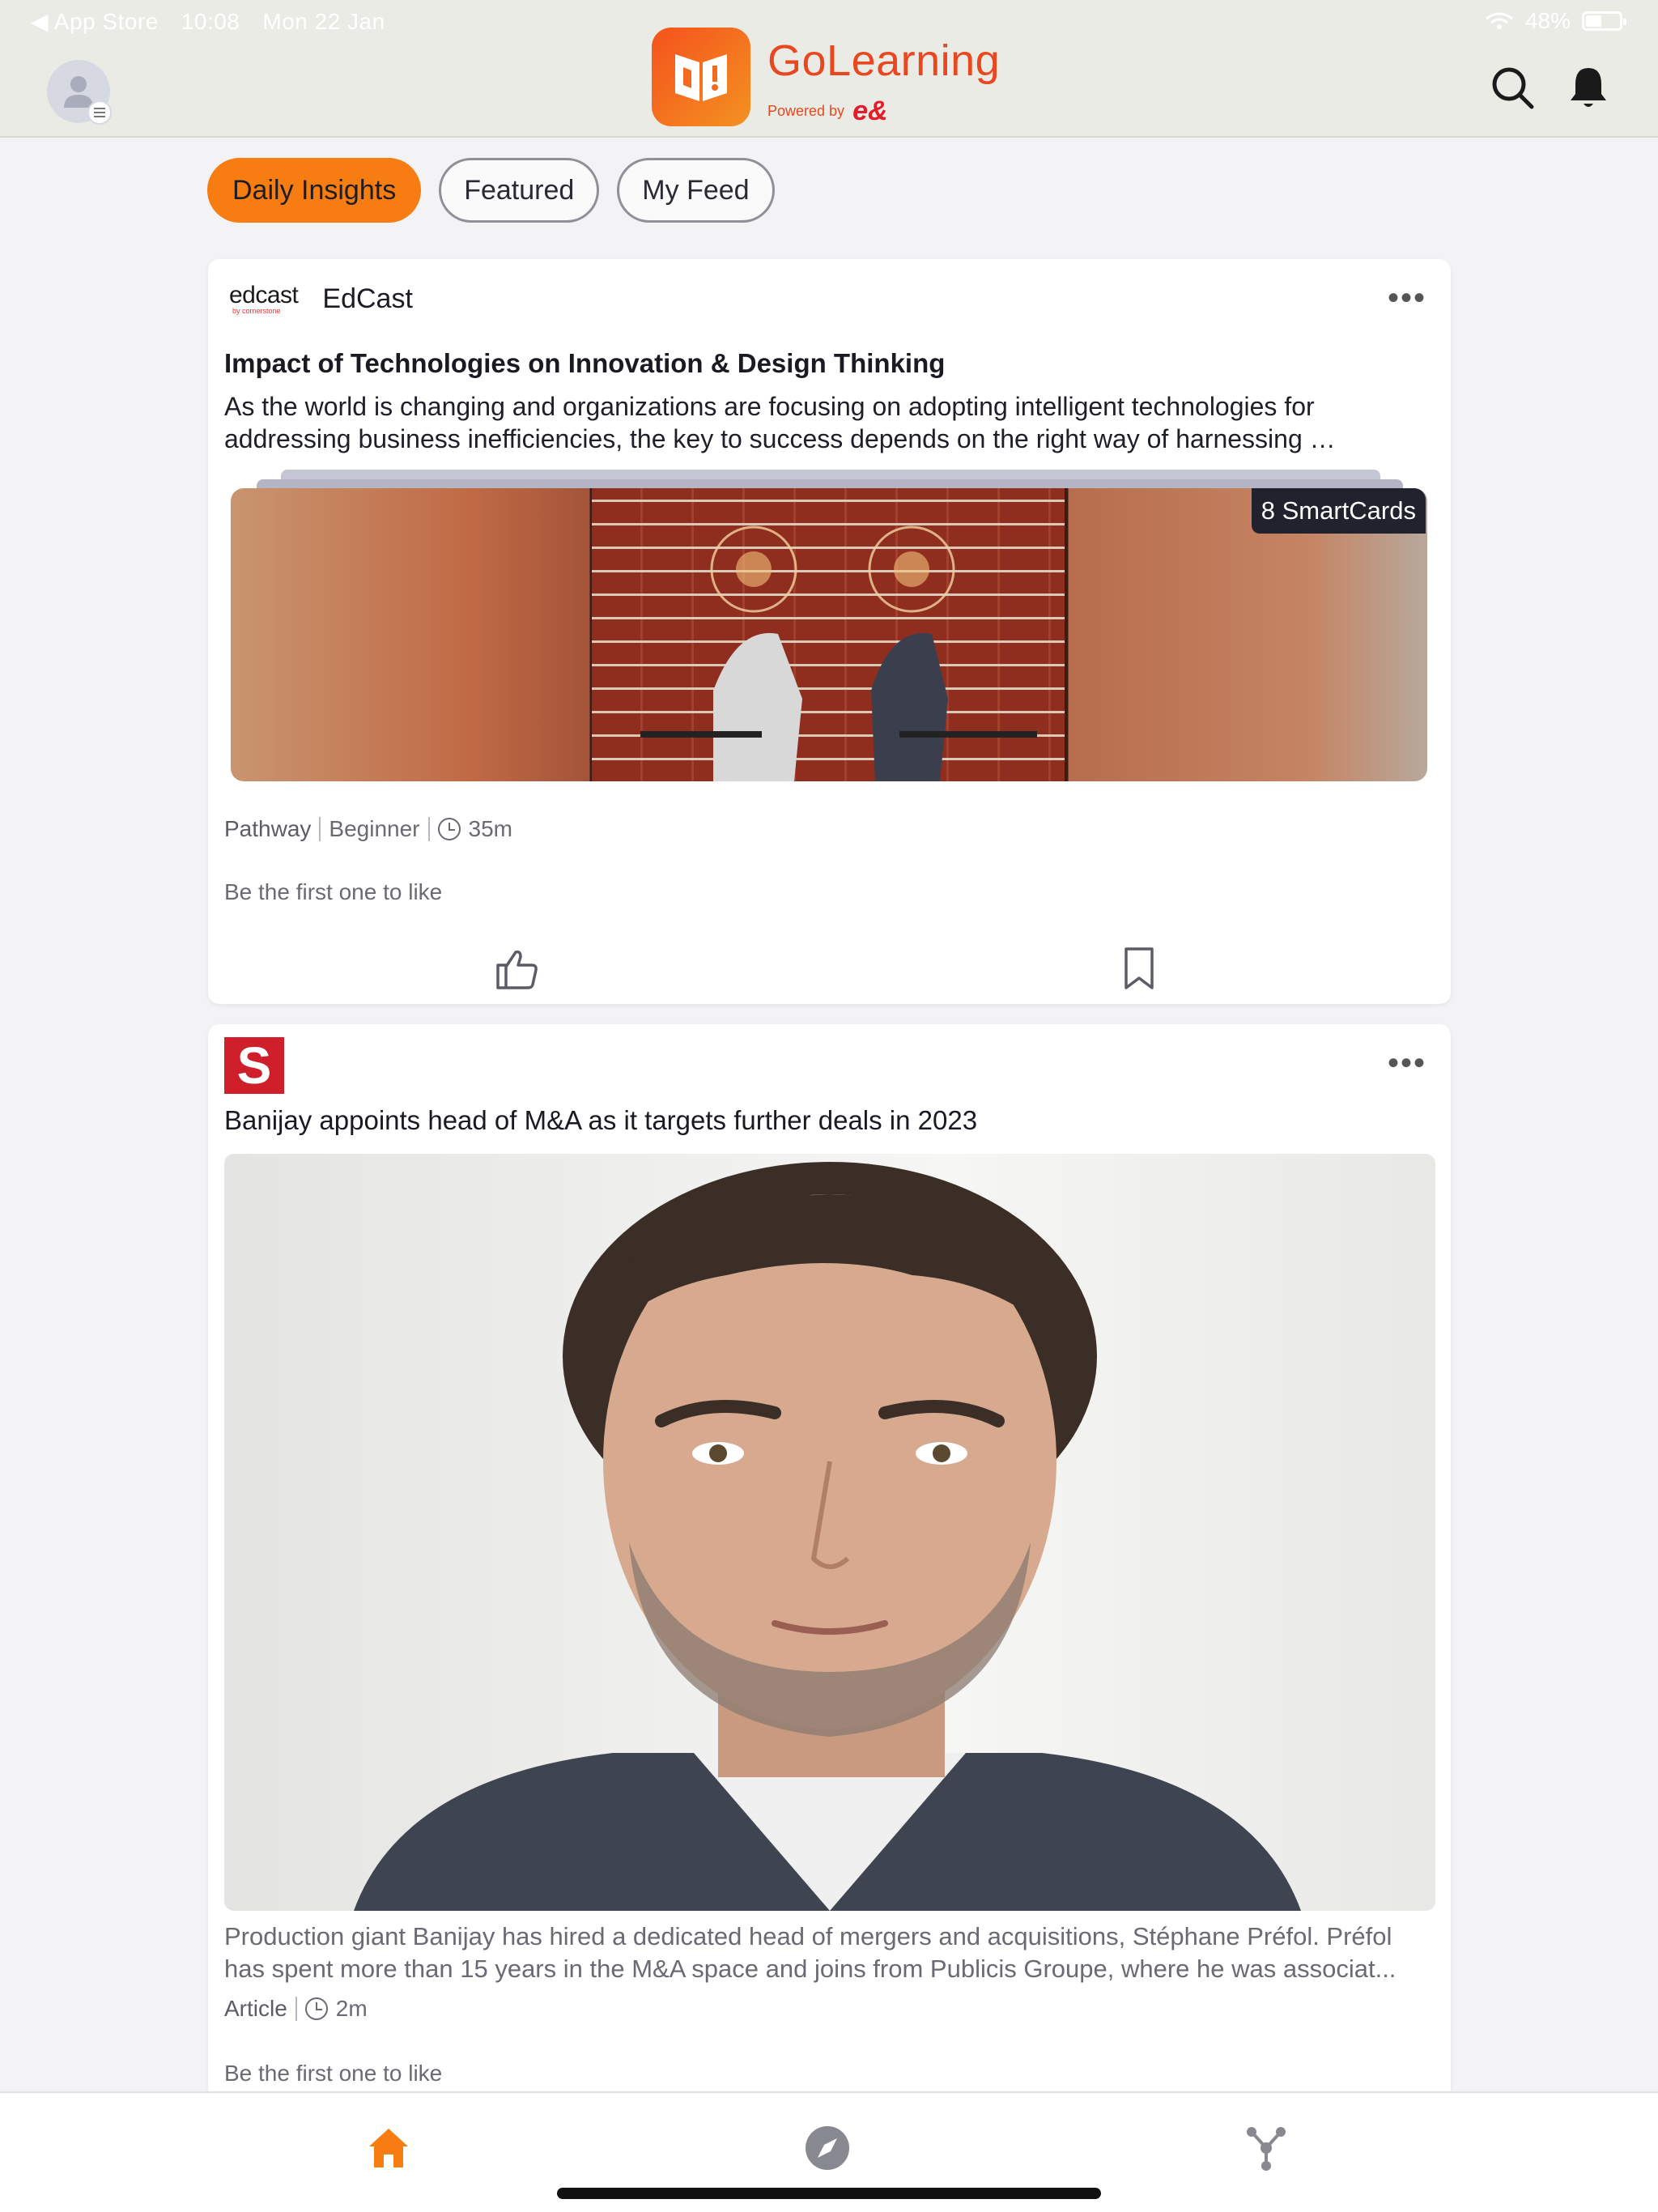  I want to click on thumbnail-image, so click(828, 635).